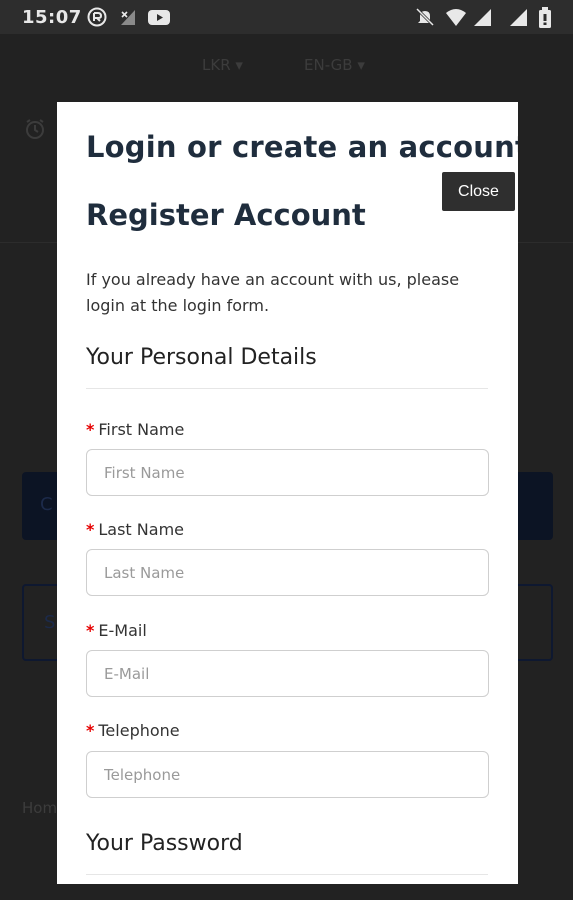 The height and width of the screenshot is (900, 573). Describe the element at coordinates (287, 874) in the screenshot. I see `password-divider` at that location.